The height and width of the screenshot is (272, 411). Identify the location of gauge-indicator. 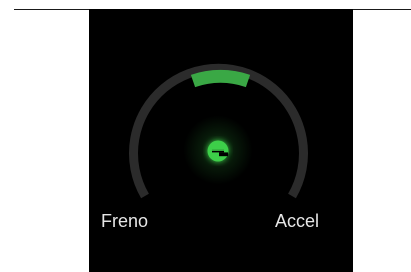
(220, 78).